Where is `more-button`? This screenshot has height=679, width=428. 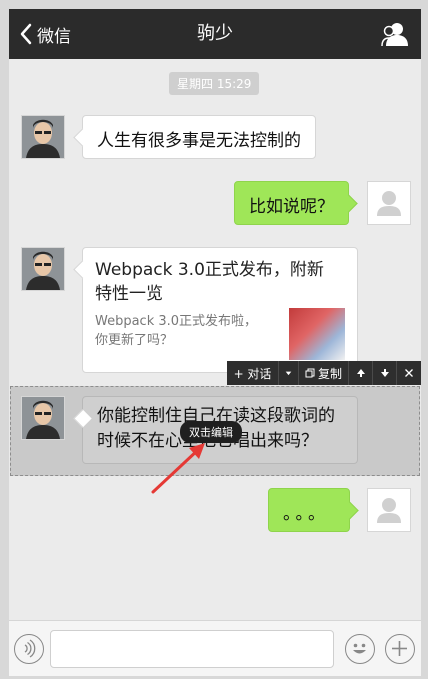 more-button is located at coordinates (400, 649).